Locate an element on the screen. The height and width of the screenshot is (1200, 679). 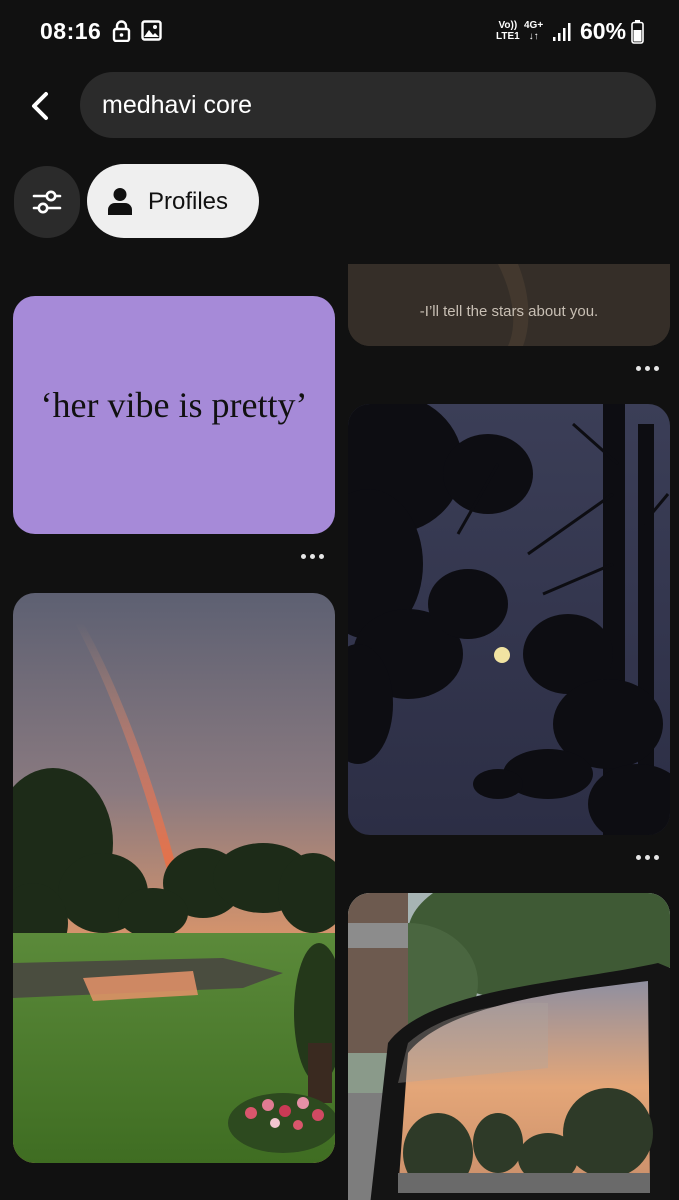
car-mirror-image is located at coordinates (509, 1046).